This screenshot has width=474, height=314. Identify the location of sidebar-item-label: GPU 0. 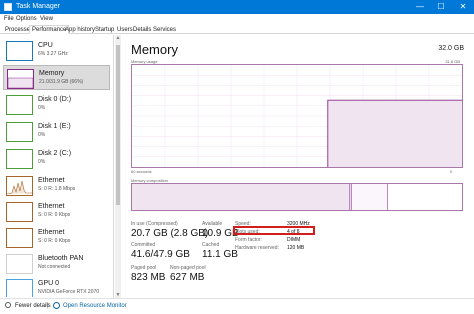
(49, 283).